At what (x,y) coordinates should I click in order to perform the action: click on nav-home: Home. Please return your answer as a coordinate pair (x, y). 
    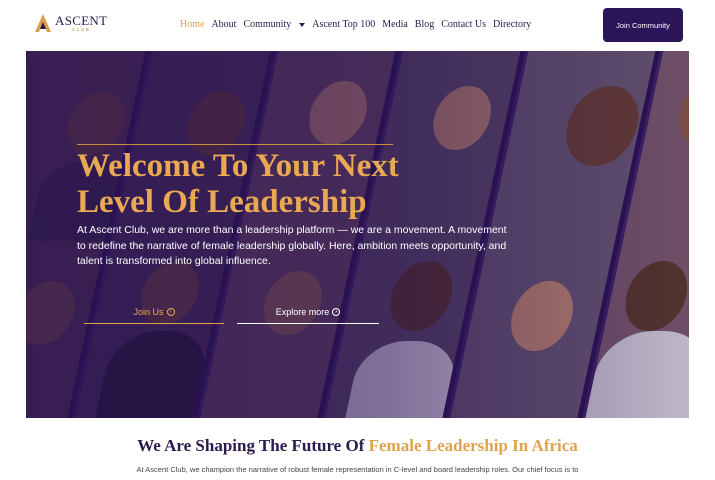
    Looking at the image, I should click on (192, 24).